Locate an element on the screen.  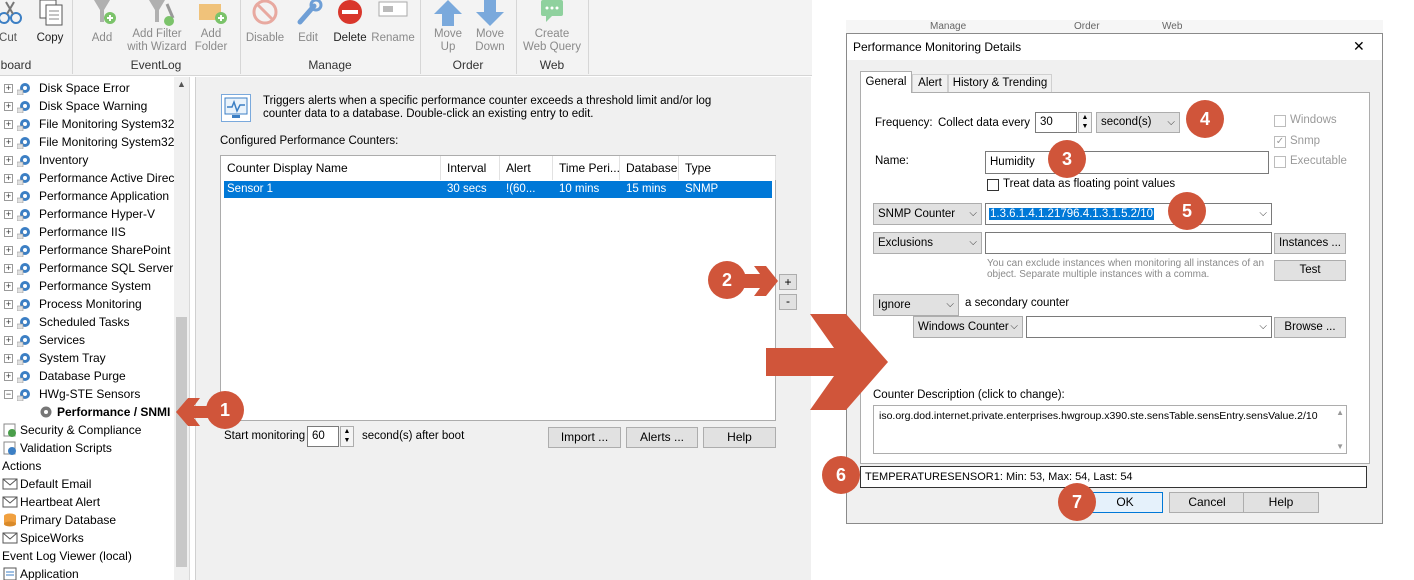
tree-item-label: Performance Active Direc is located at coordinates (107, 178).